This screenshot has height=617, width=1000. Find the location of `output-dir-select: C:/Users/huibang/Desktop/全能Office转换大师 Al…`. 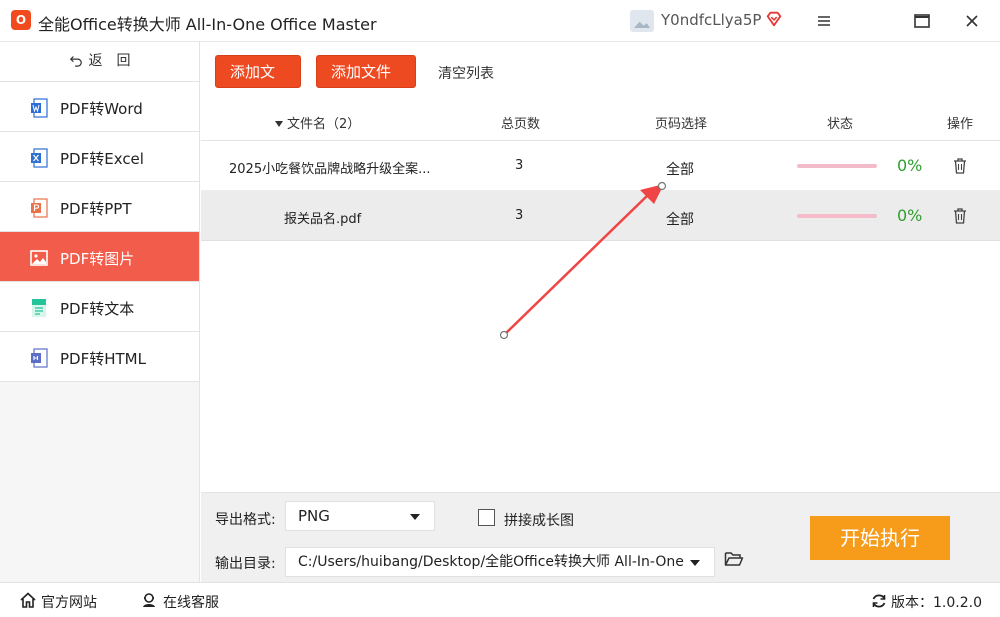

output-dir-select: C:/Users/huibang/Desktop/全能Office转换大师 Al… is located at coordinates (500, 562).